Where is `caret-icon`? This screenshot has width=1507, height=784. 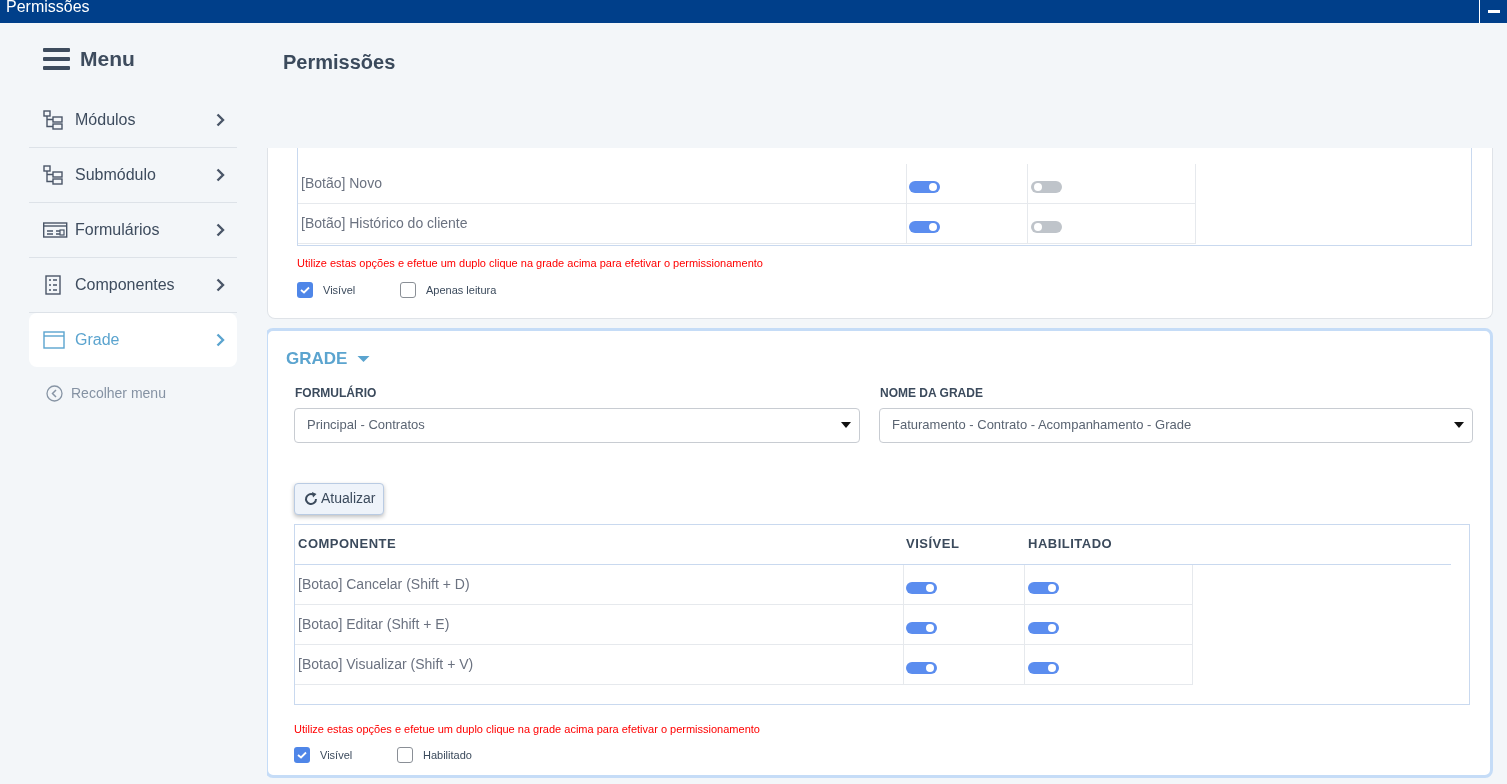 caret-icon is located at coordinates (364, 358).